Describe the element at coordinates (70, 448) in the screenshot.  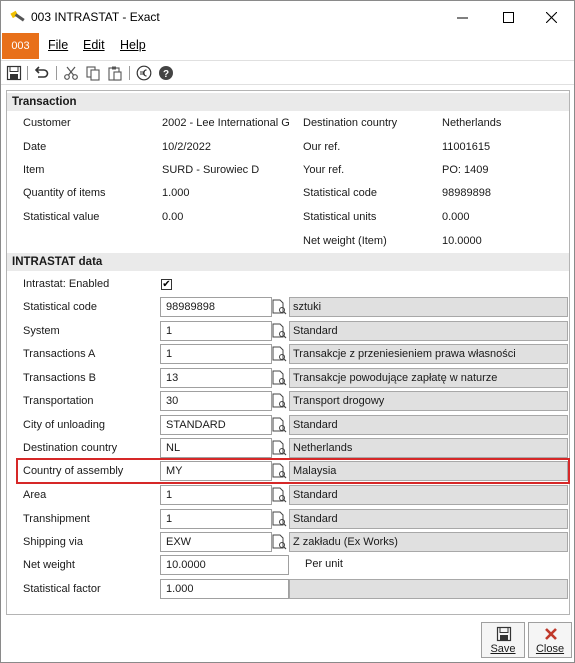
I see `row-destination-country-label: Destination country` at that location.